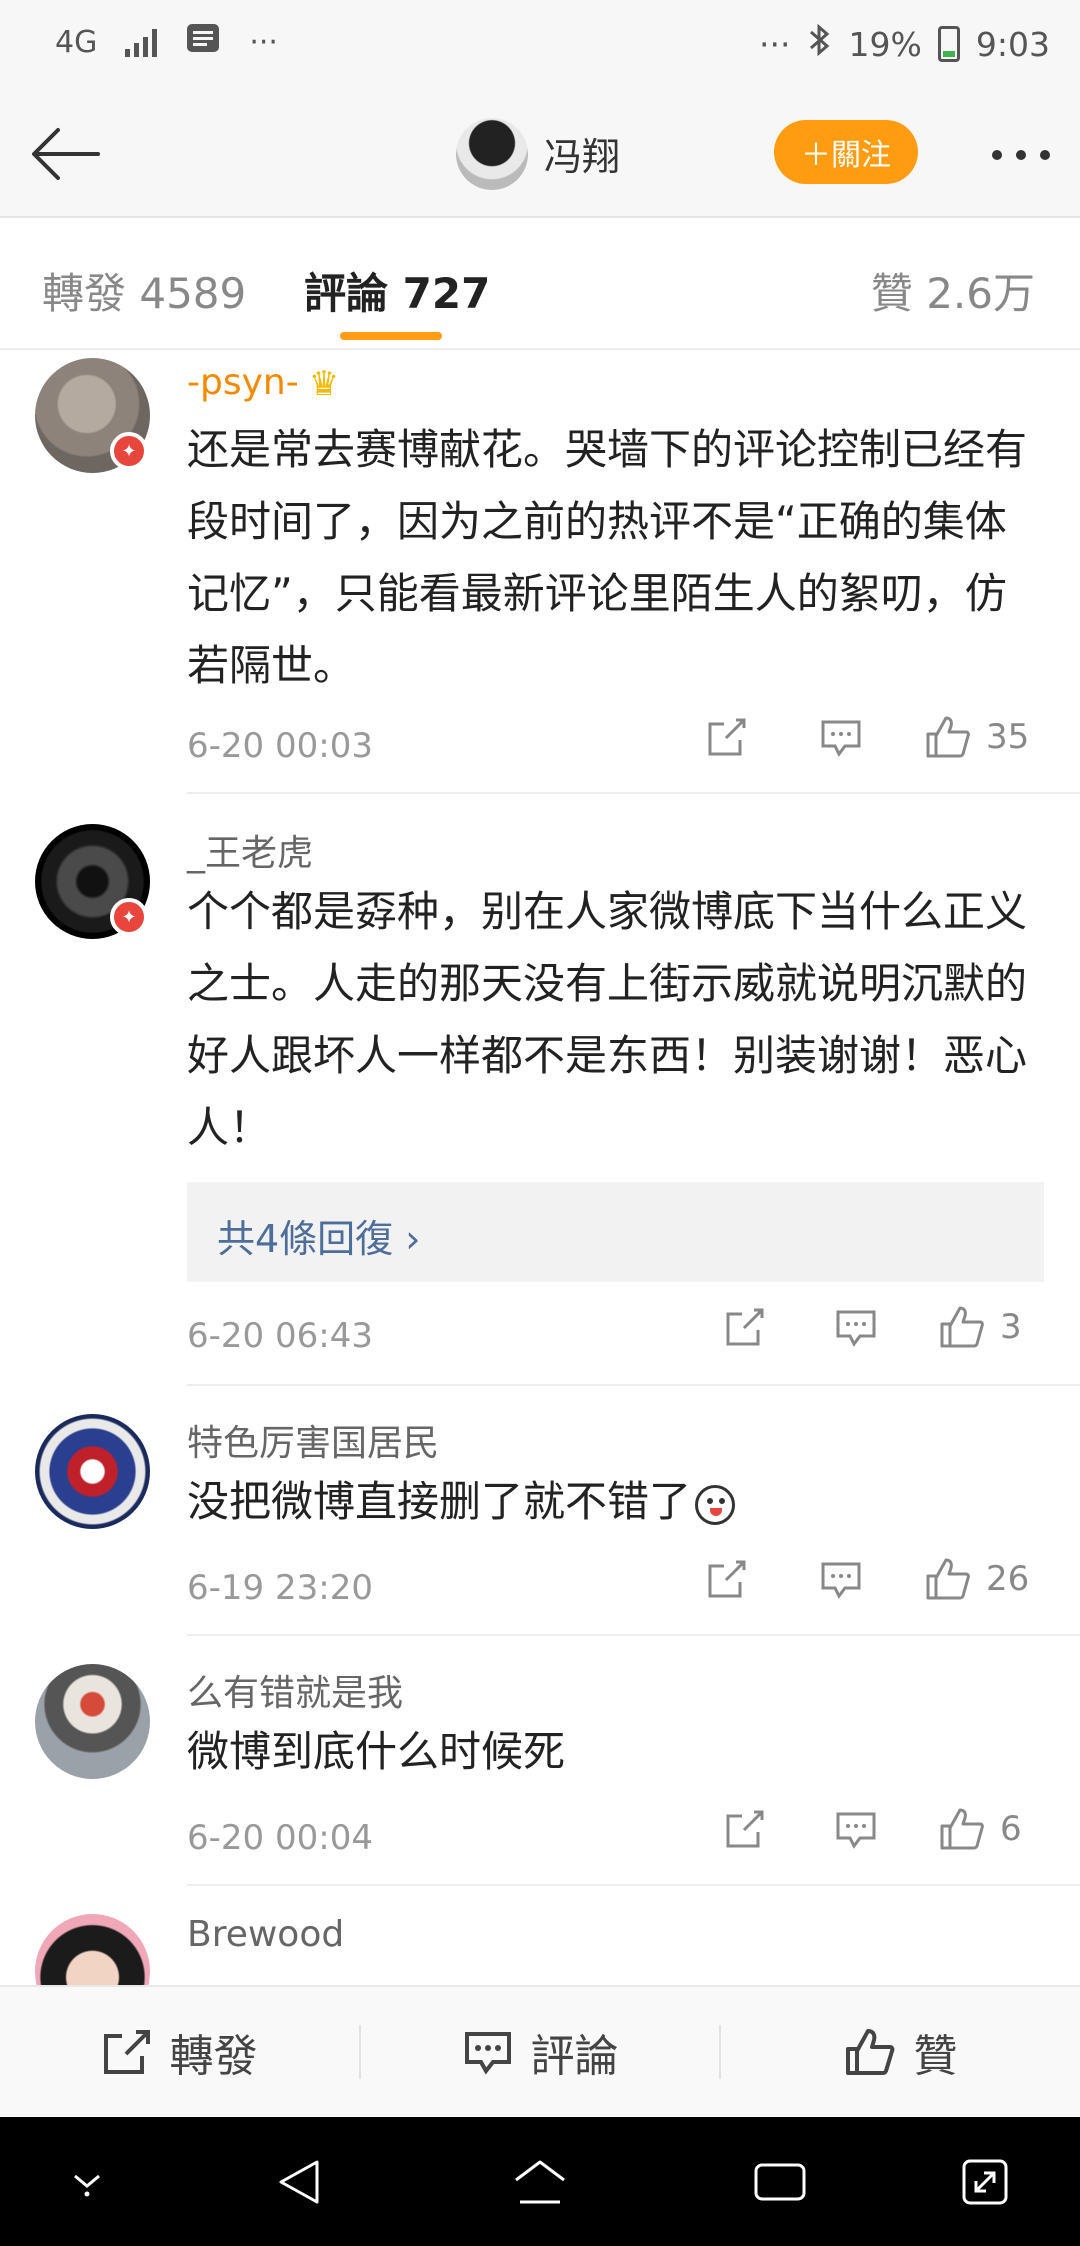 This screenshot has width=1080, height=2246. What do you see at coordinates (582, 153) in the screenshot?
I see `user-name: 冯翔` at bounding box center [582, 153].